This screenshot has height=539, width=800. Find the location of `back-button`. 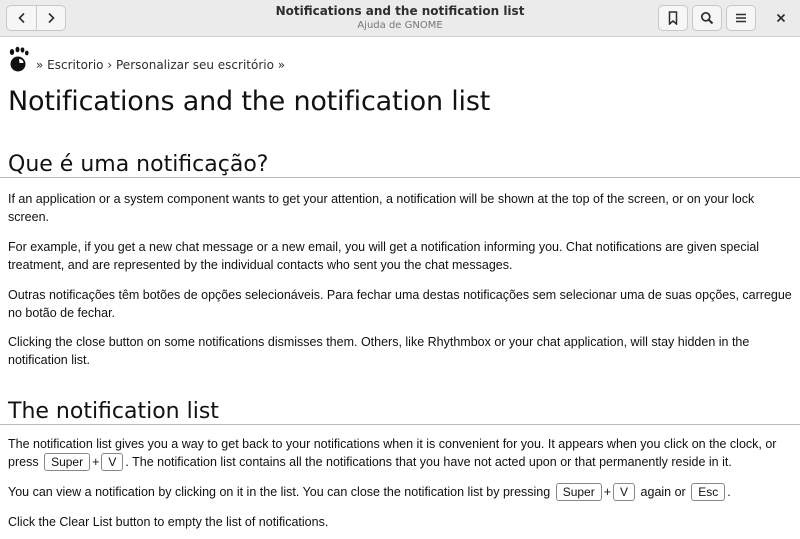

back-button is located at coordinates (21, 18).